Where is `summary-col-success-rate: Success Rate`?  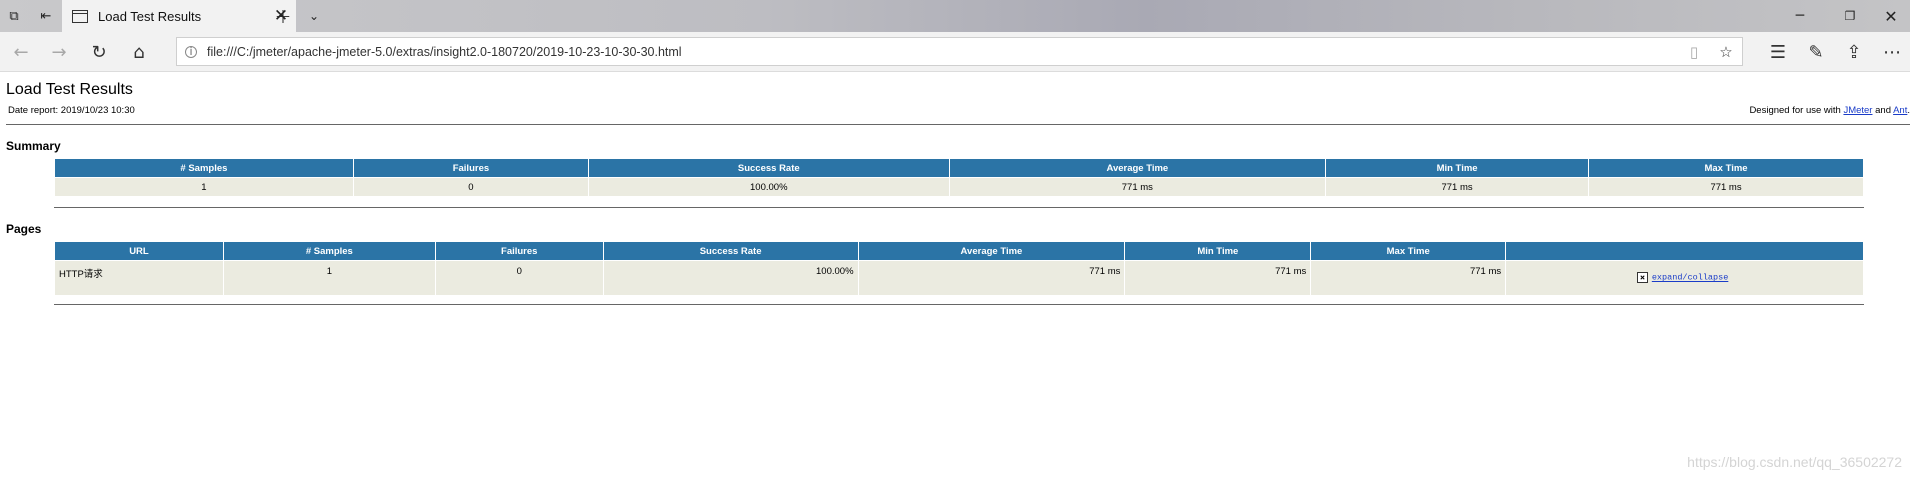 summary-col-success-rate: Success Rate is located at coordinates (768, 168).